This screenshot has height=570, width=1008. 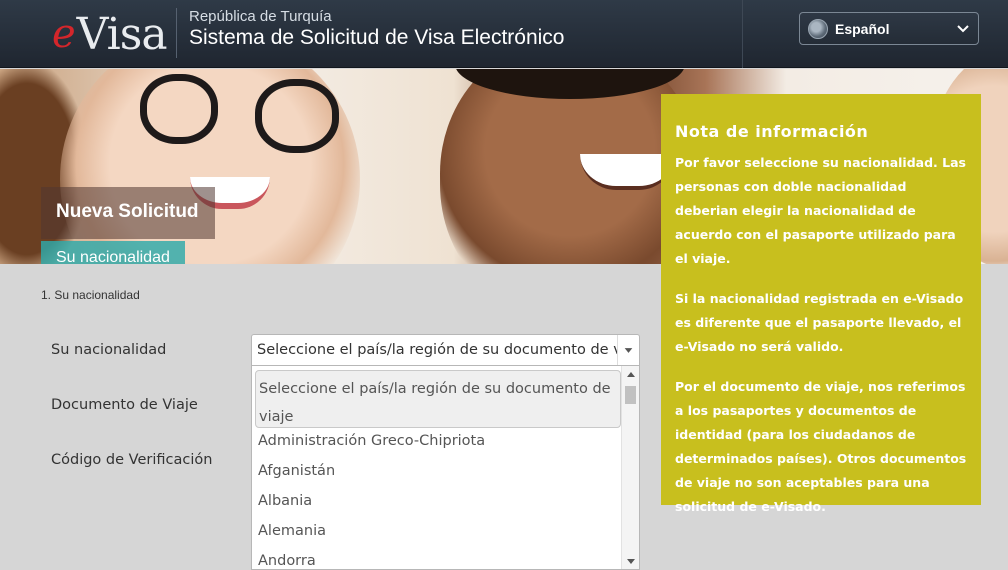 I want to click on header-title: Sistema de Solicitud de Visa Electrónico, so click(x=377, y=37).